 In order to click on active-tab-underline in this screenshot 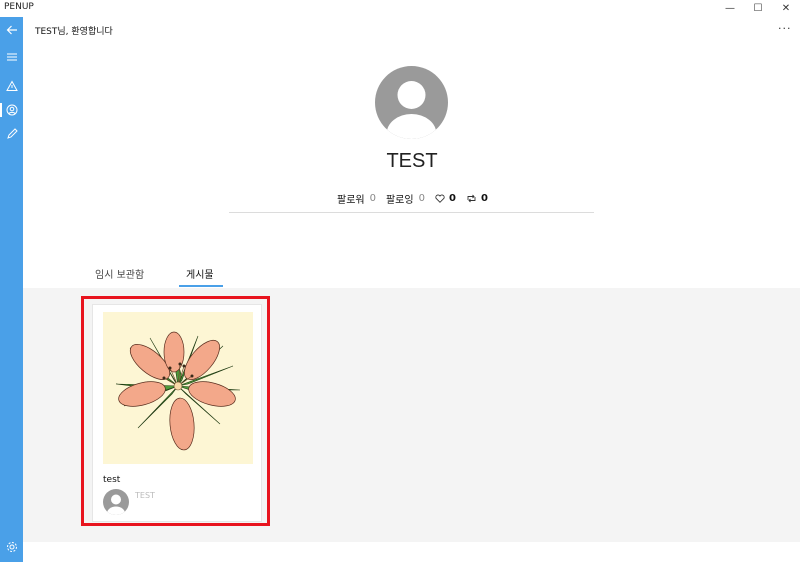, I will do `click(201, 286)`.